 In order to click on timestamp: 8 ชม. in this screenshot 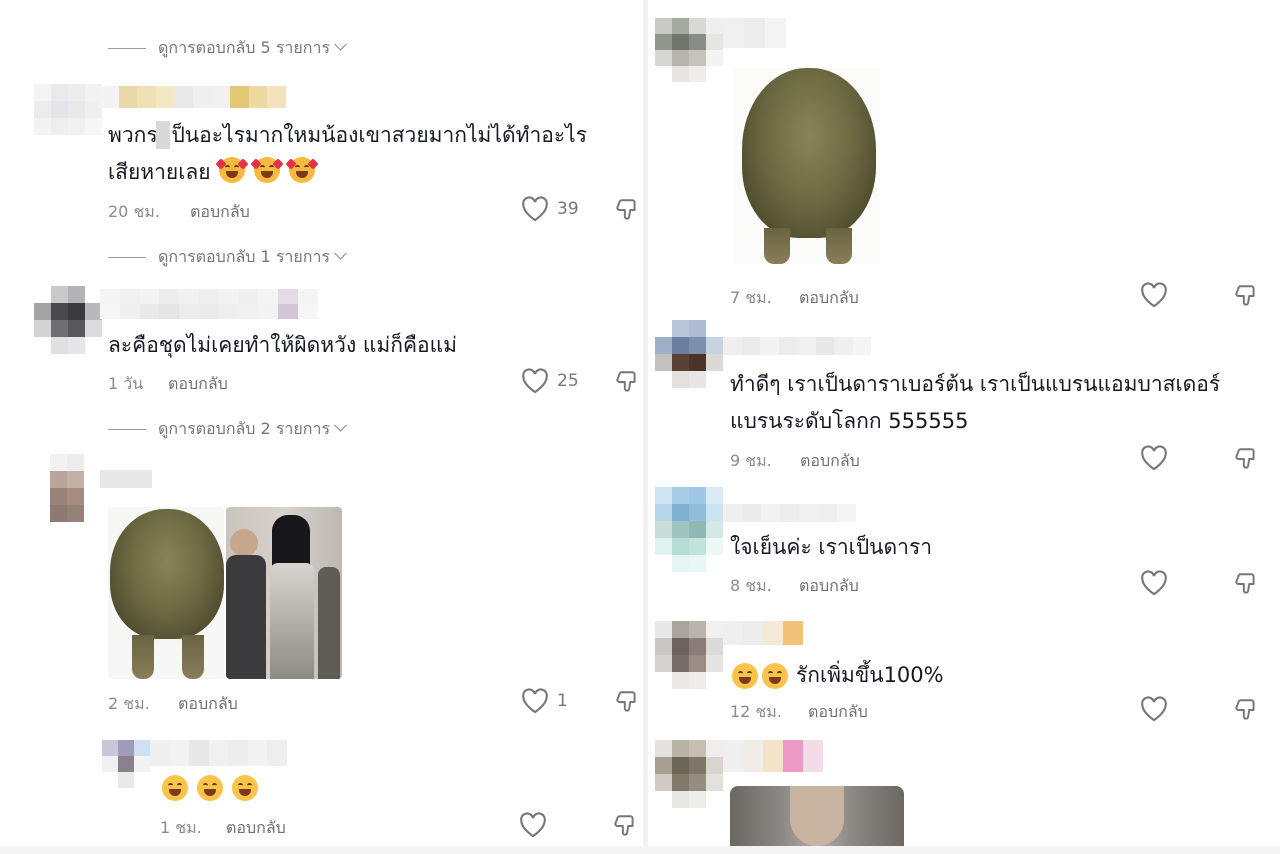, I will do `click(751, 585)`.